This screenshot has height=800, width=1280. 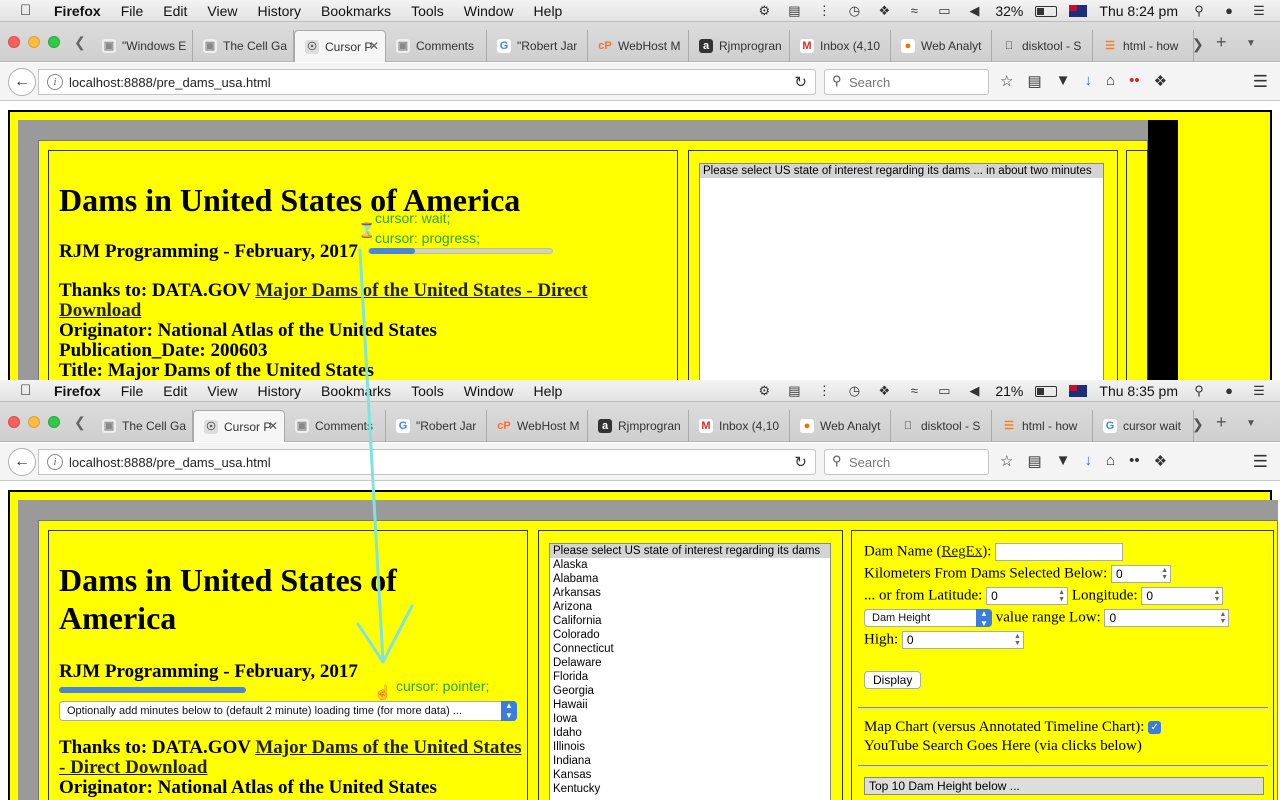 What do you see at coordinates (388, 747) in the screenshot?
I see `data-download-link: Major Dams of the United States` at bounding box center [388, 747].